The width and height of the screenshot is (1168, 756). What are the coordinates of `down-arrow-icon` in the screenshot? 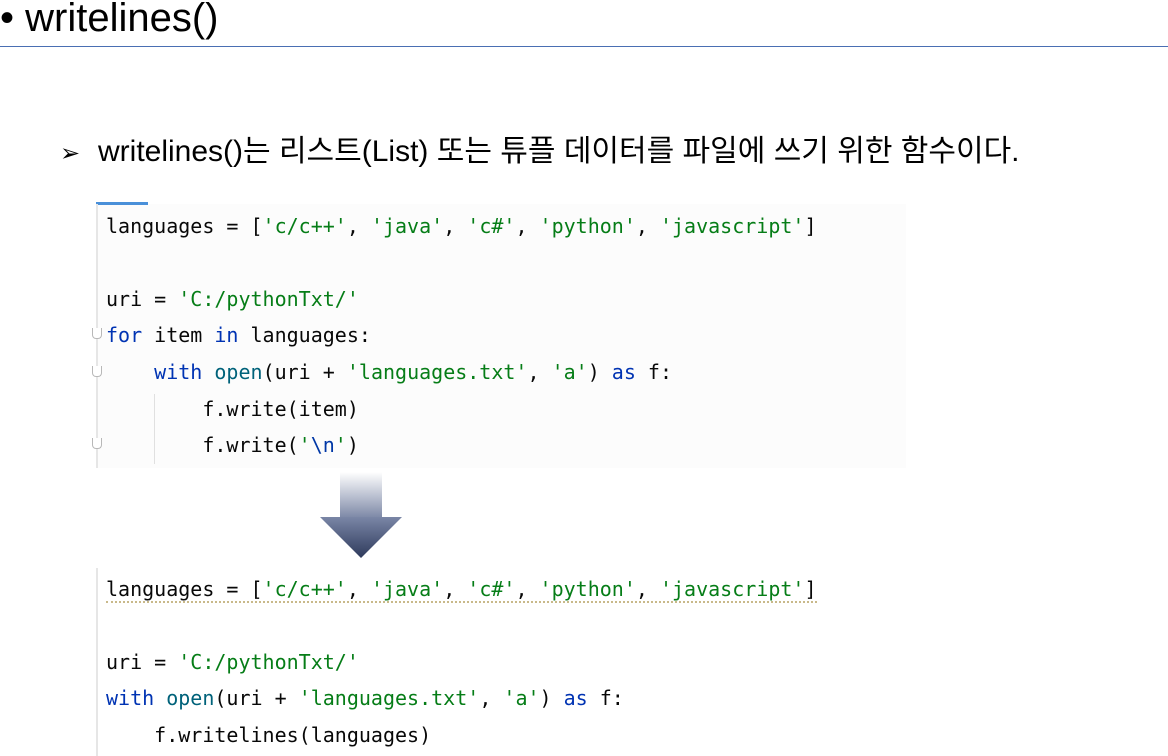 It's located at (361, 515).